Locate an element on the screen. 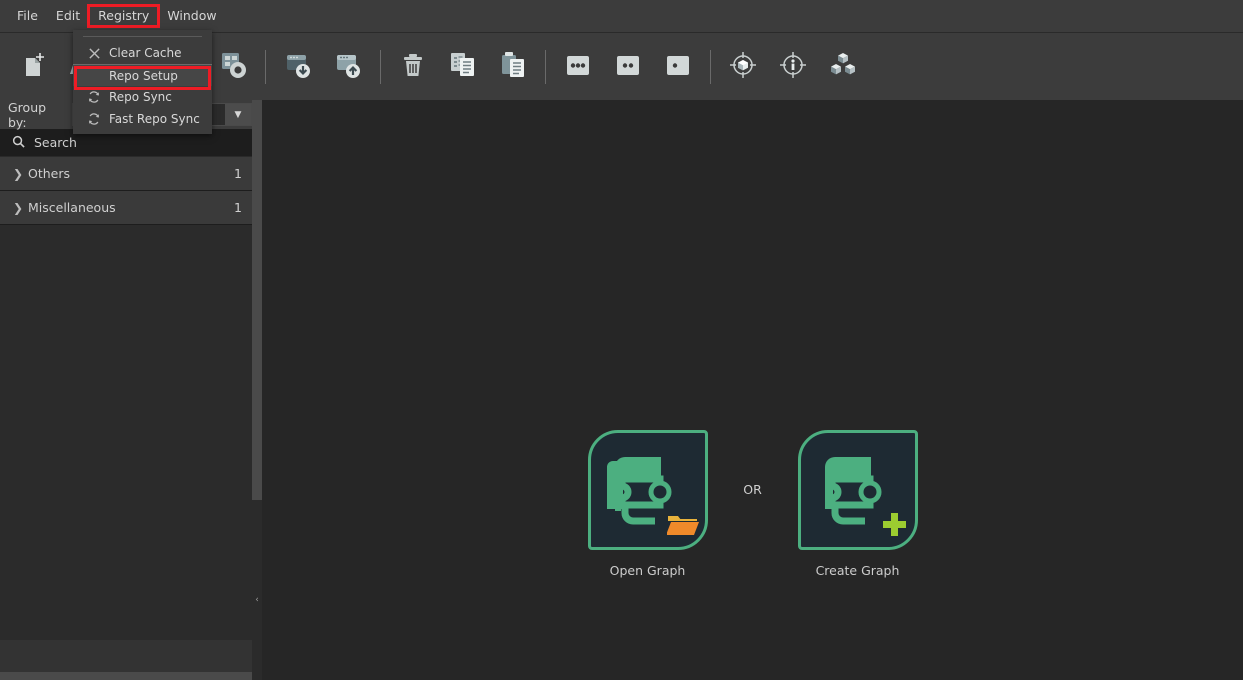 The image size is (1243, 680). folder-open-badge is located at coordinates (682, 527).